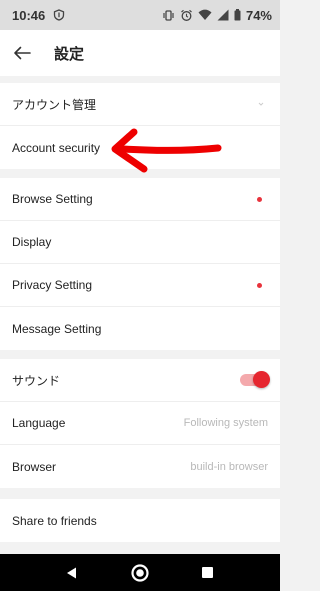 Image resolution: width=320 pixels, height=591 pixels. Describe the element at coordinates (56, 147) in the screenshot. I see `account-security-label: Account security` at that location.